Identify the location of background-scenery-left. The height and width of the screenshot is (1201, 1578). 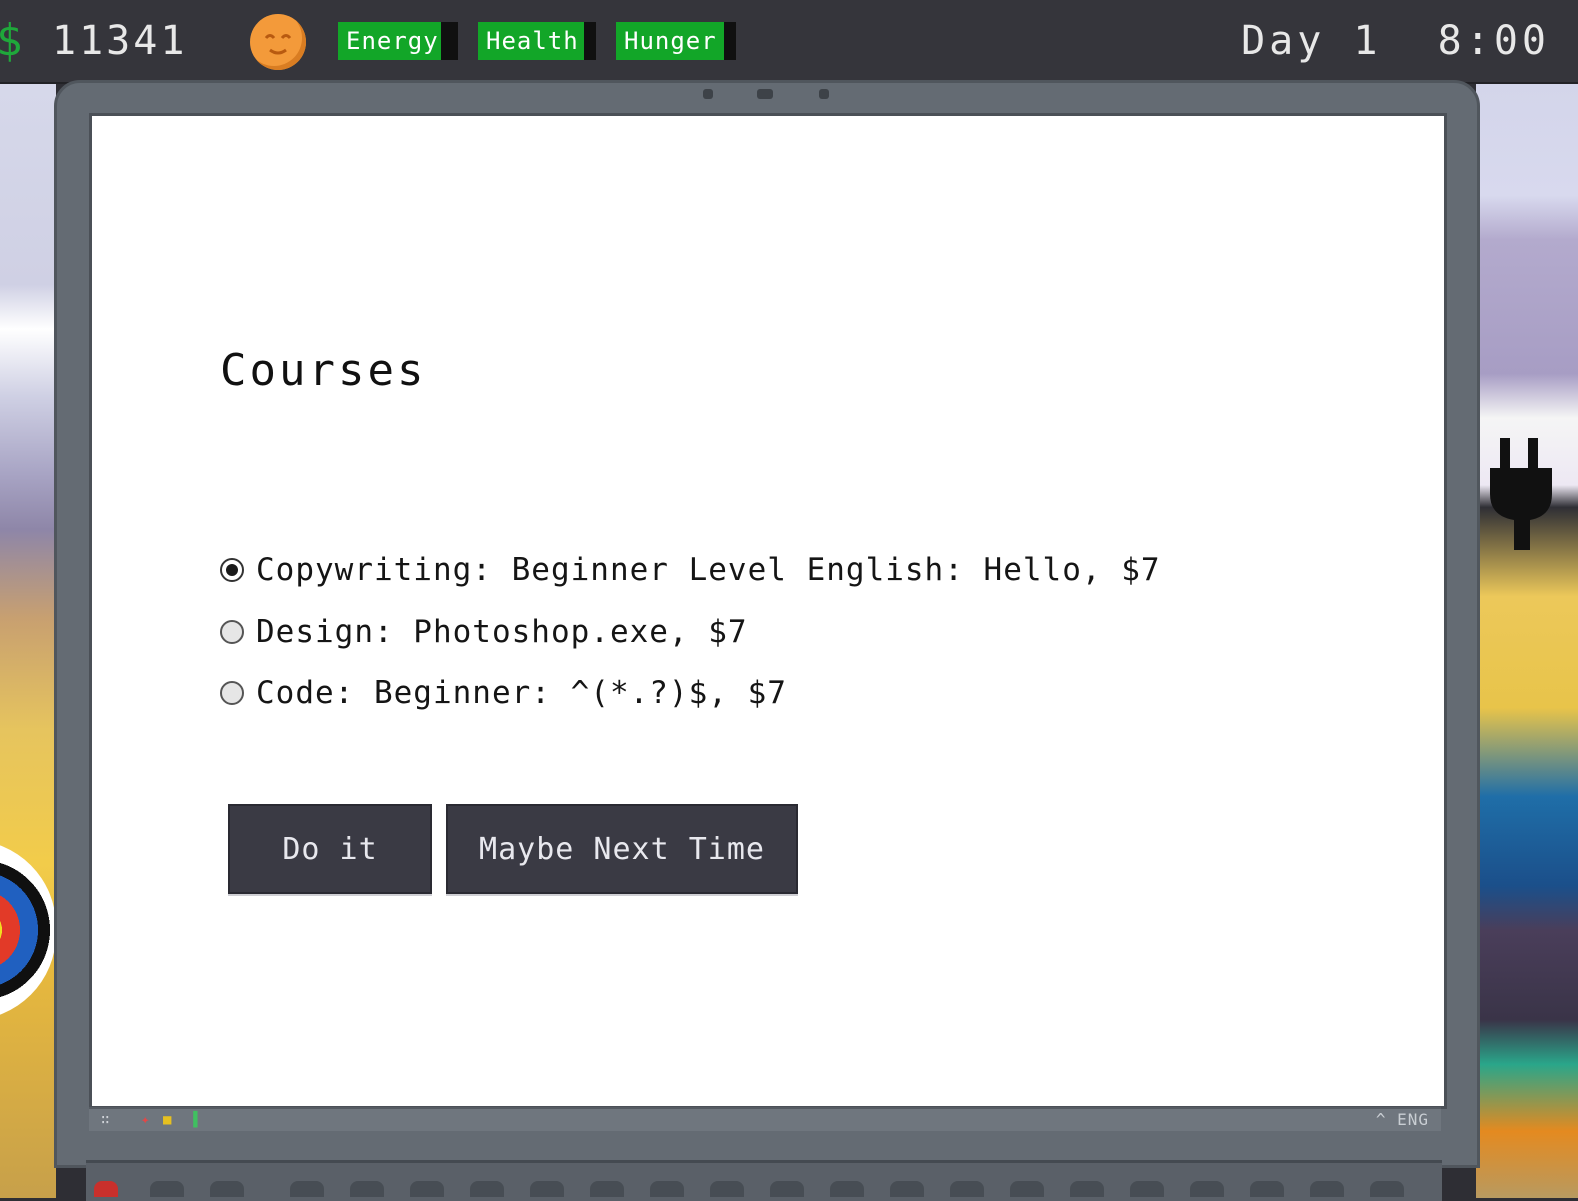
(28, 641).